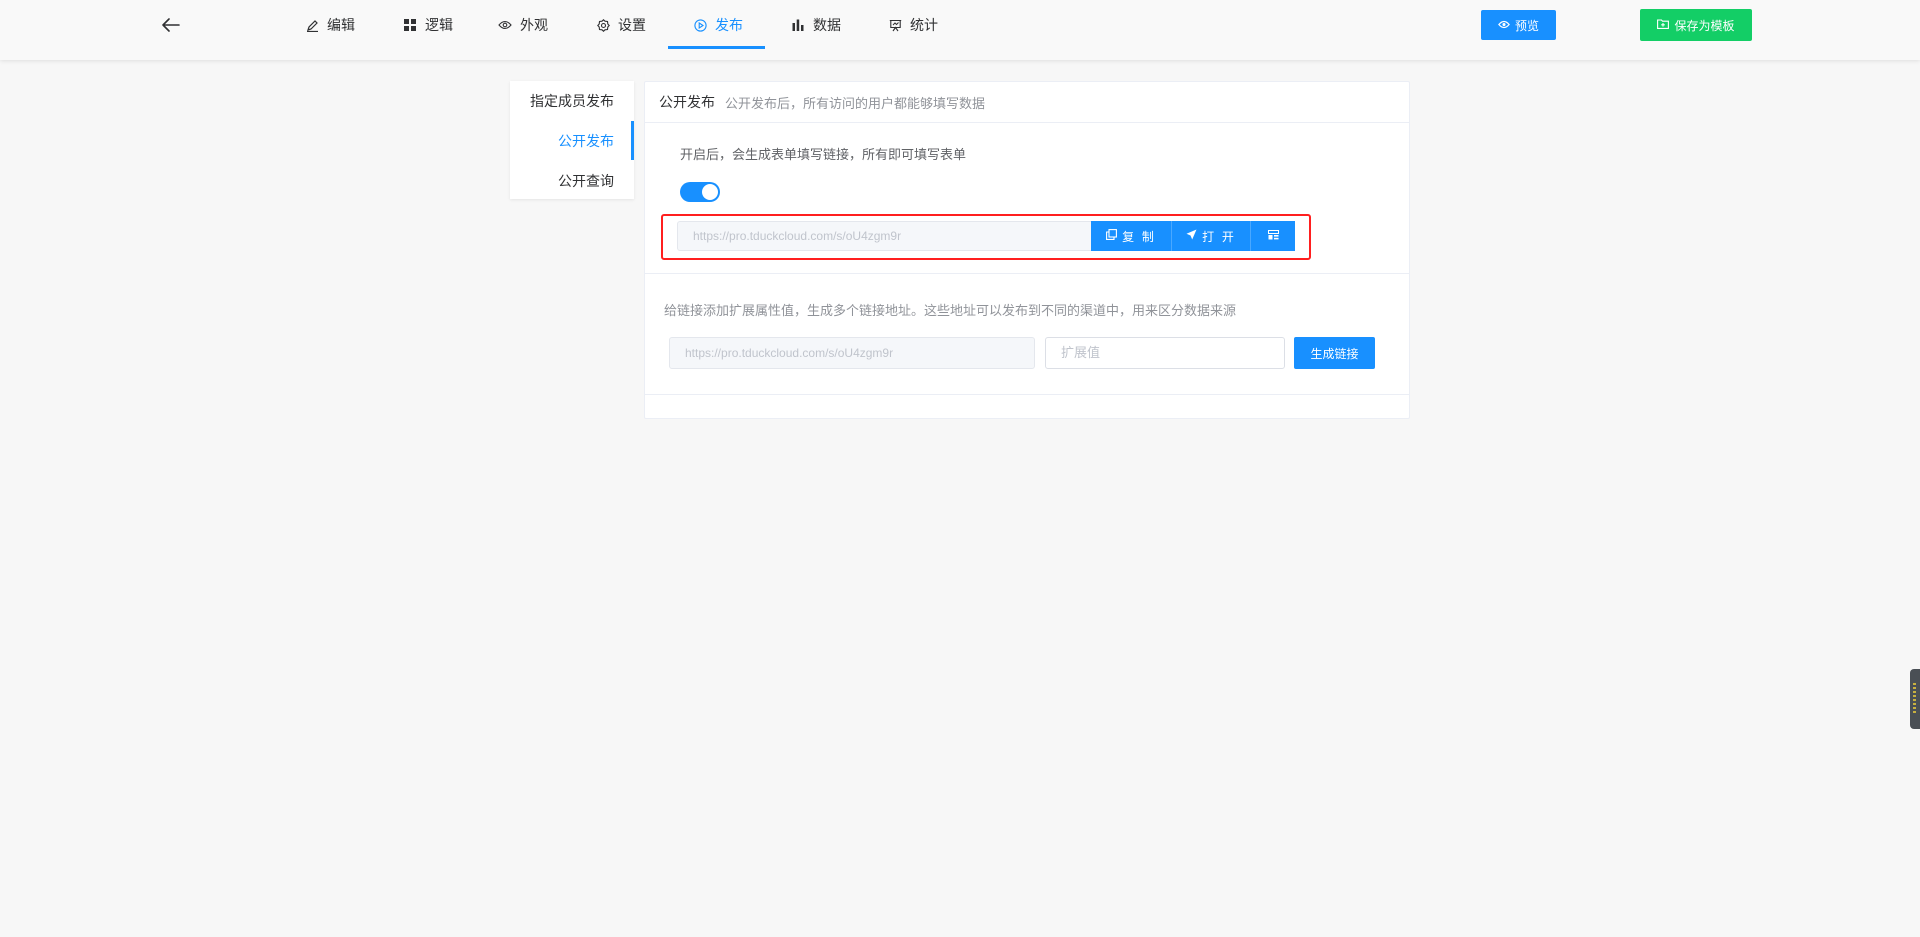  Describe the element at coordinates (1027, 102) in the screenshot. I see `panel-header: 公开发布 公开发布后，所有访问的用户都能够填写数据` at that location.